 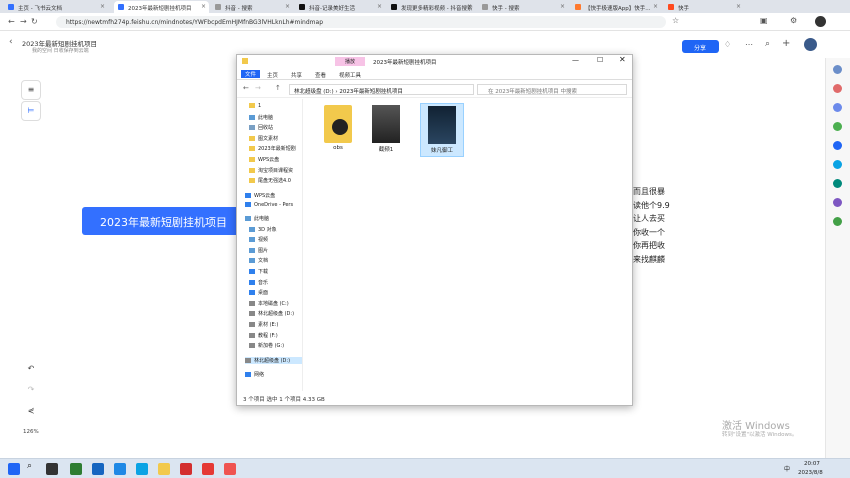 What do you see at coordinates (76, 469) in the screenshot?
I see `wechat-icon` at bounding box center [76, 469].